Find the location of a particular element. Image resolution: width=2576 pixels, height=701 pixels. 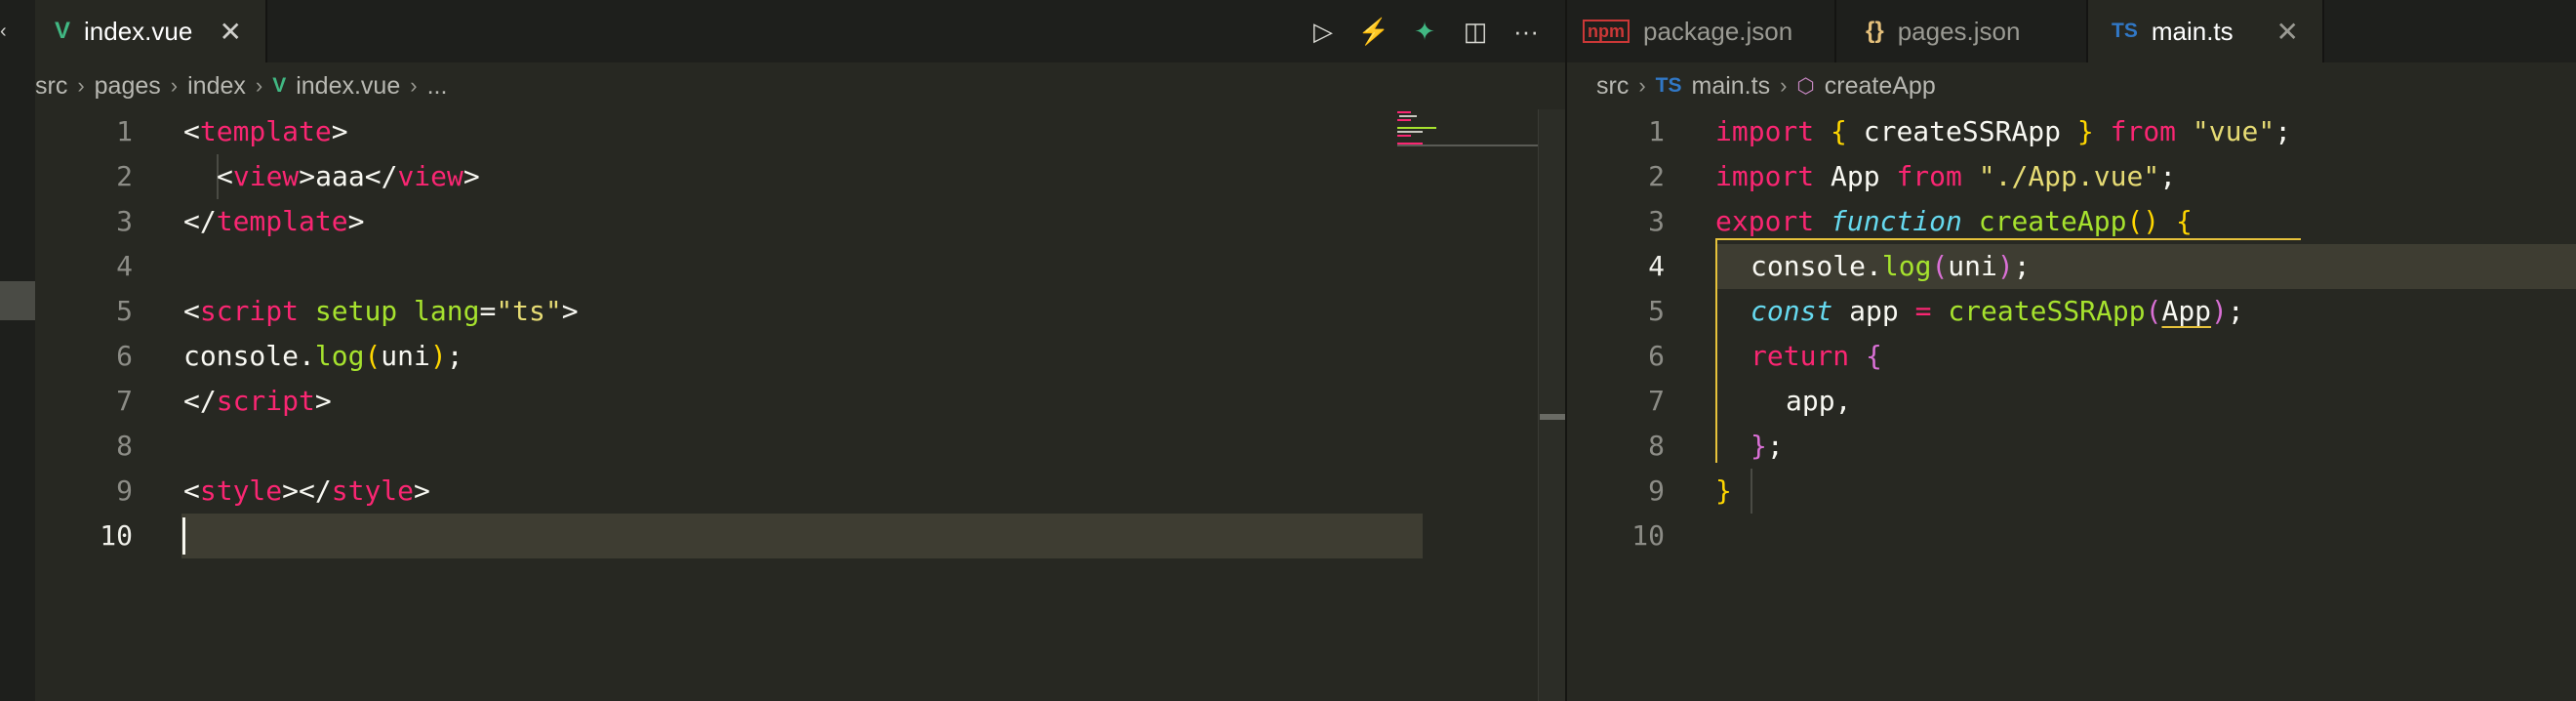

breadcrumb-item-file: index.vue is located at coordinates (348, 86).